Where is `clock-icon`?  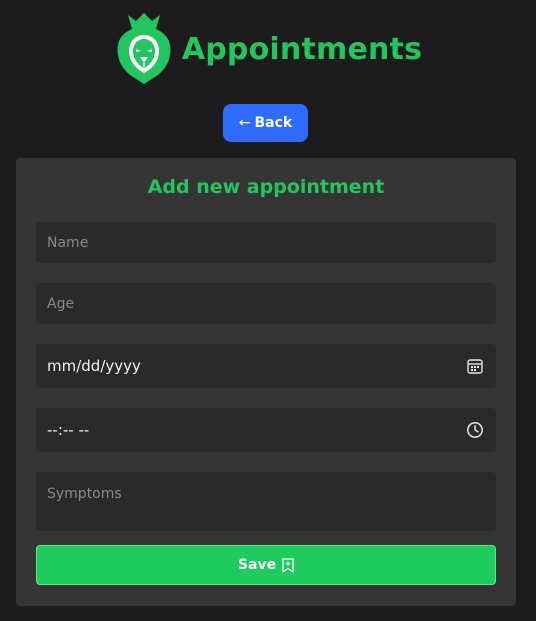
clock-icon is located at coordinates (475, 430).